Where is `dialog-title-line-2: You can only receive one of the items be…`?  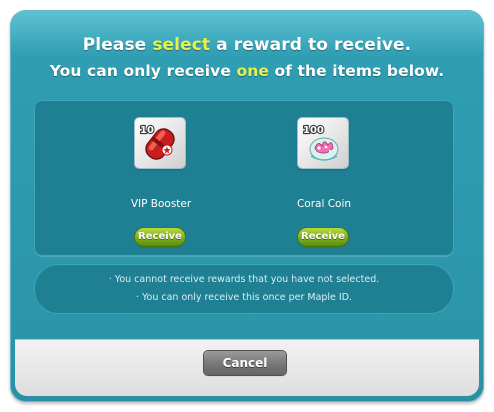 dialog-title-line-2: You can only receive one of the items be… is located at coordinates (247, 71).